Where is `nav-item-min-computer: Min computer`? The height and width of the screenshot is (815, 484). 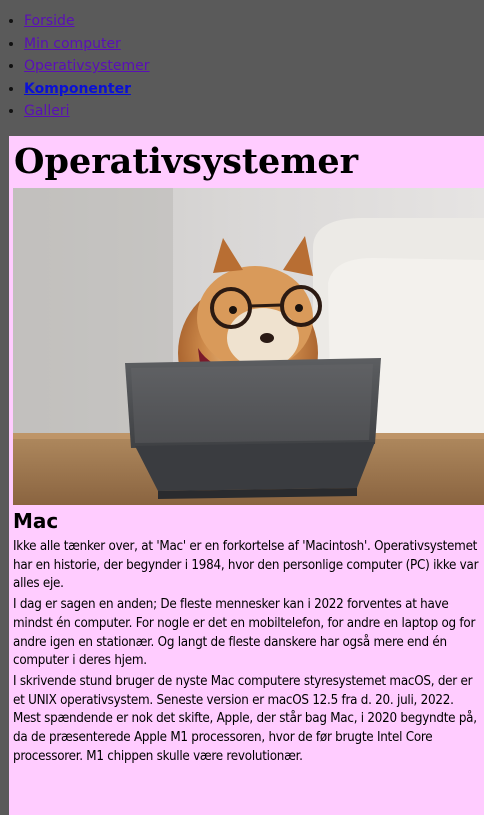 nav-item-min-computer: Min computer is located at coordinates (254, 44).